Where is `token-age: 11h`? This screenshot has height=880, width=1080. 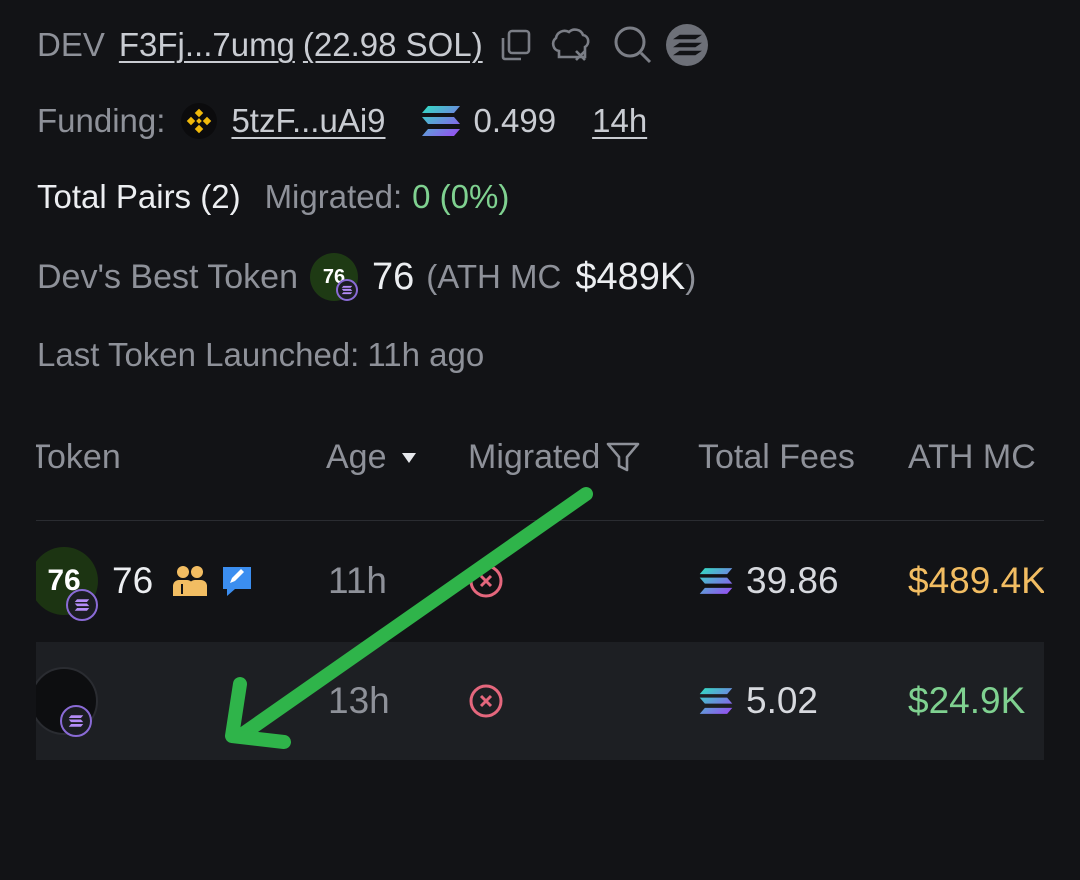 token-age: 11h is located at coordinates (357, 580).